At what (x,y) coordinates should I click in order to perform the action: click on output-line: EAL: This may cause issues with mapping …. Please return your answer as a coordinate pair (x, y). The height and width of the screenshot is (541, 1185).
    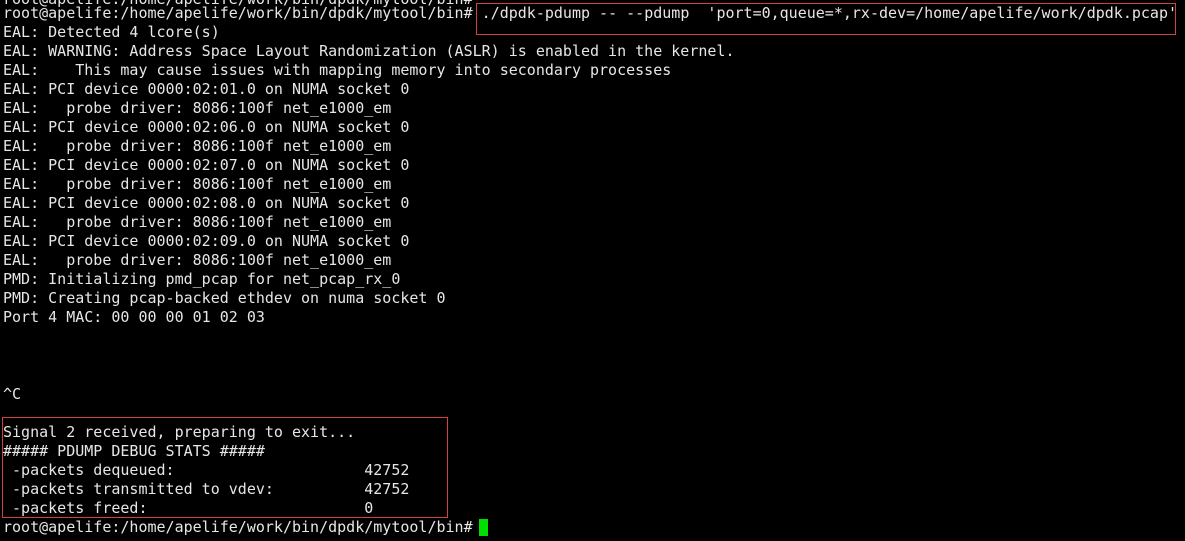
    Looking at the image, I should click on (337, 70).